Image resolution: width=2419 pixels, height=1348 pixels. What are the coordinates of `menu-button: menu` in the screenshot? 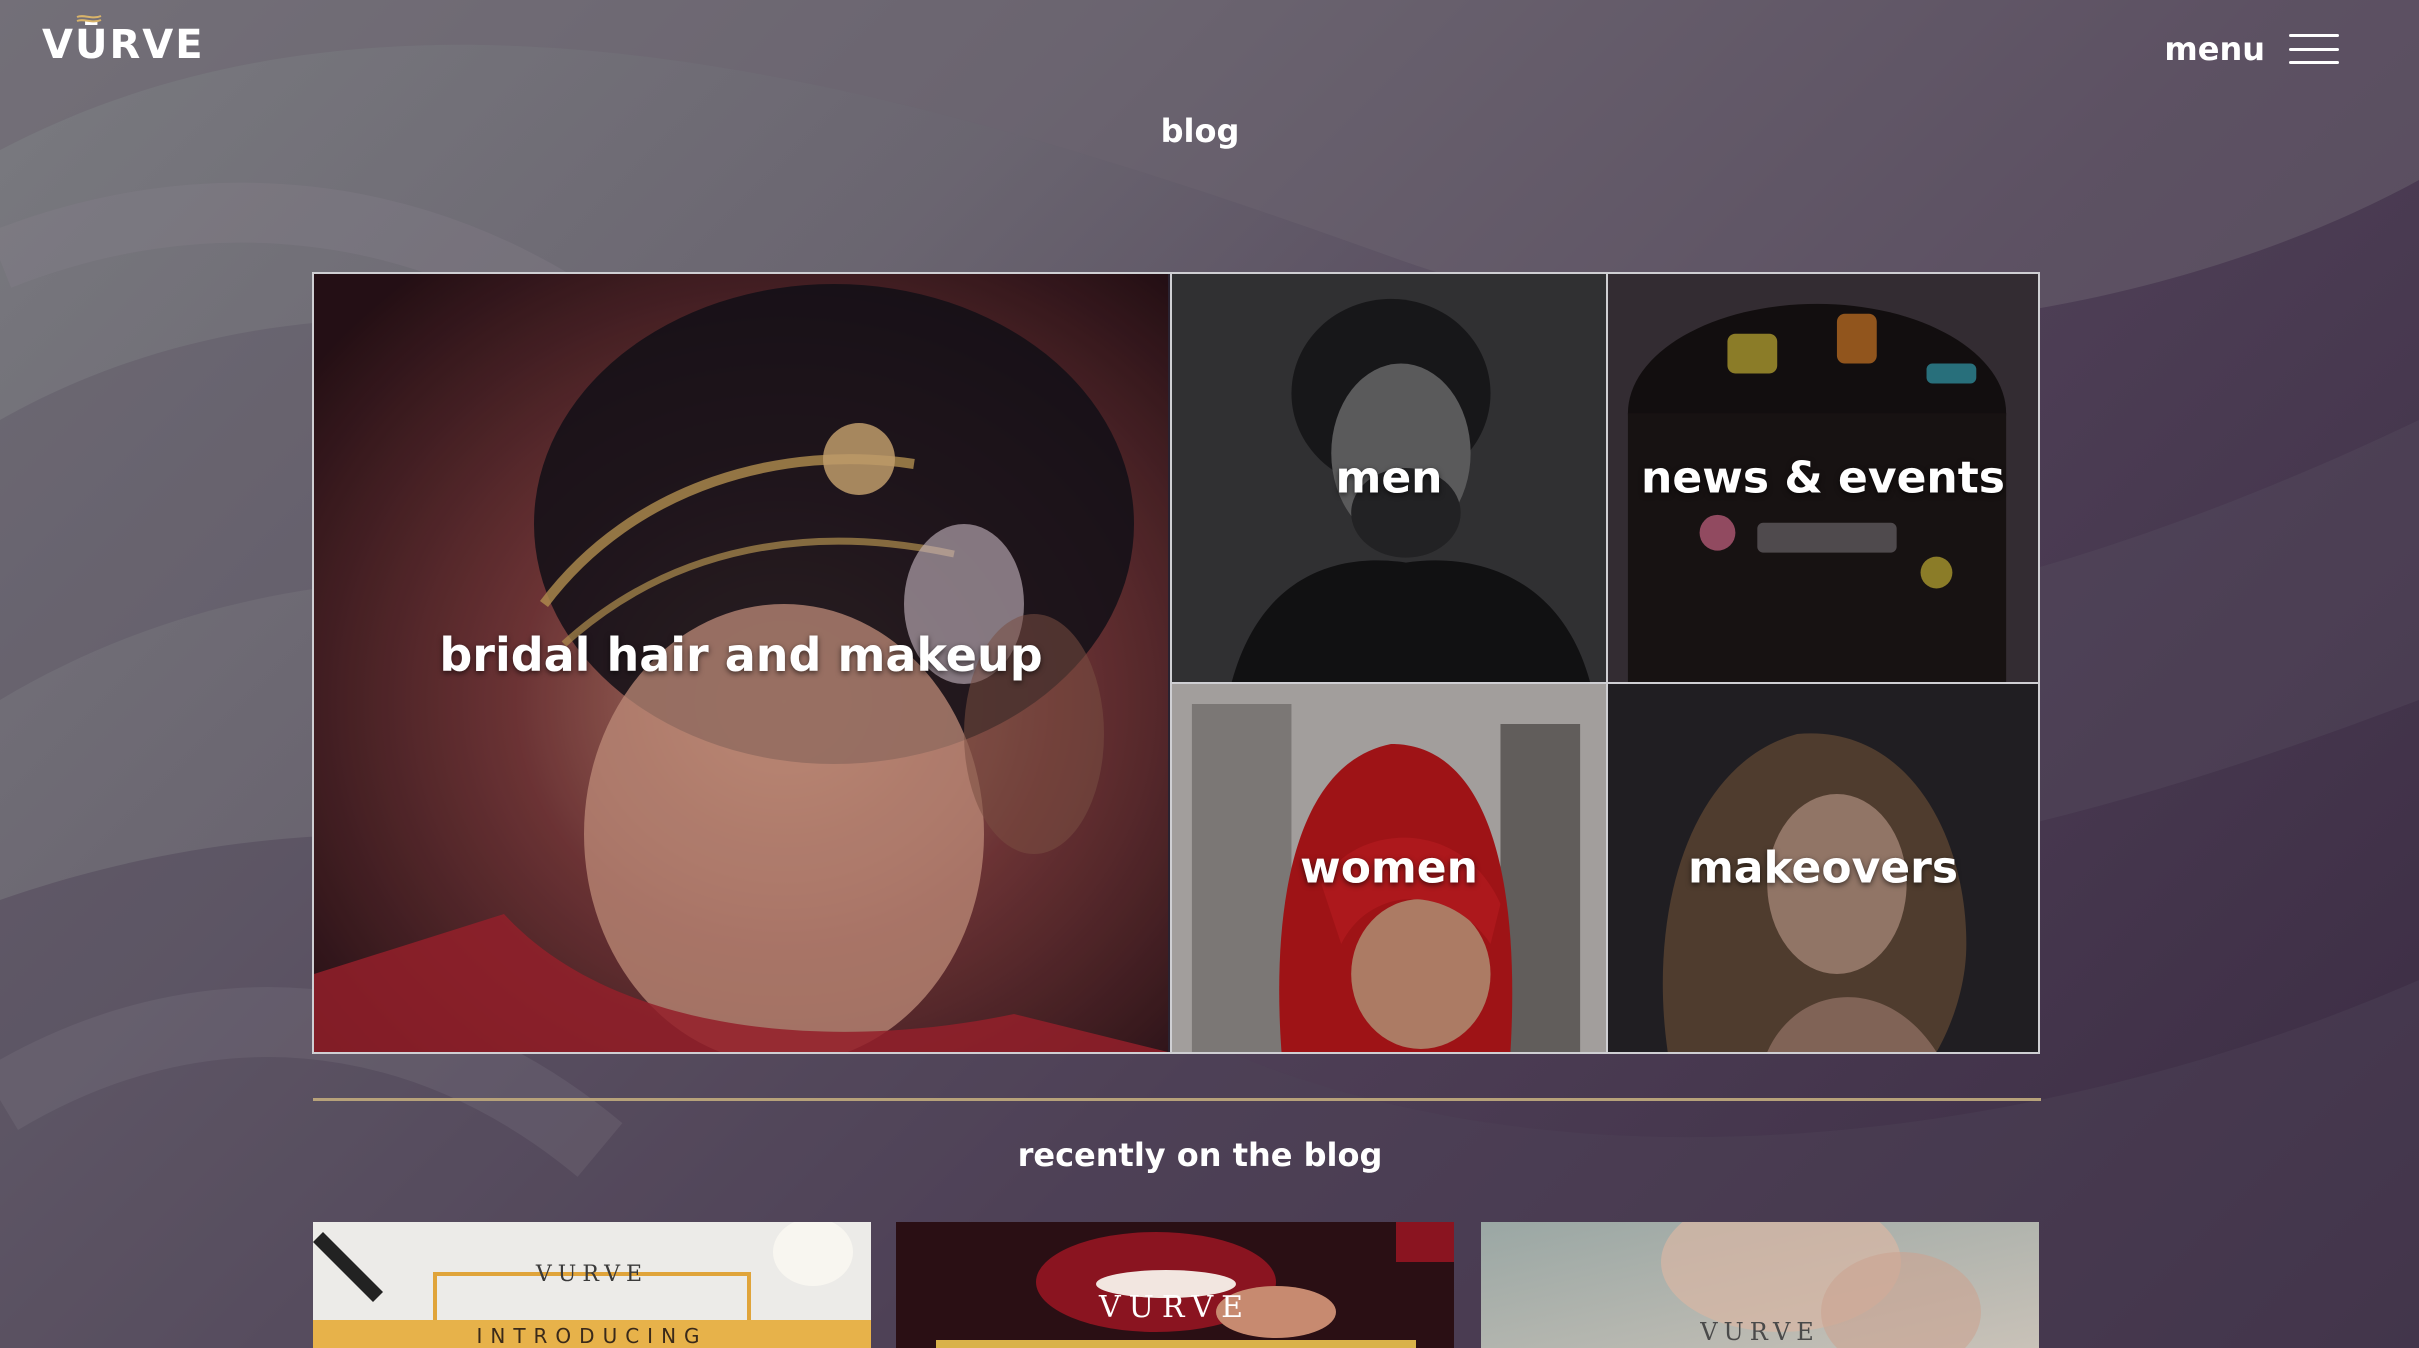 It's located at (2251, 49).